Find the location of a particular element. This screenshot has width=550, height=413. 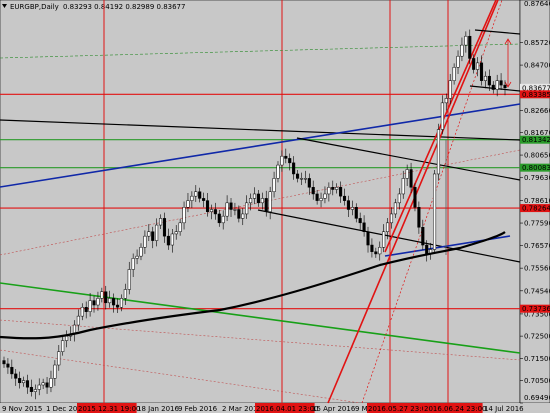

y-tick-label: 0.69490 is located at coordinates (537, 398).